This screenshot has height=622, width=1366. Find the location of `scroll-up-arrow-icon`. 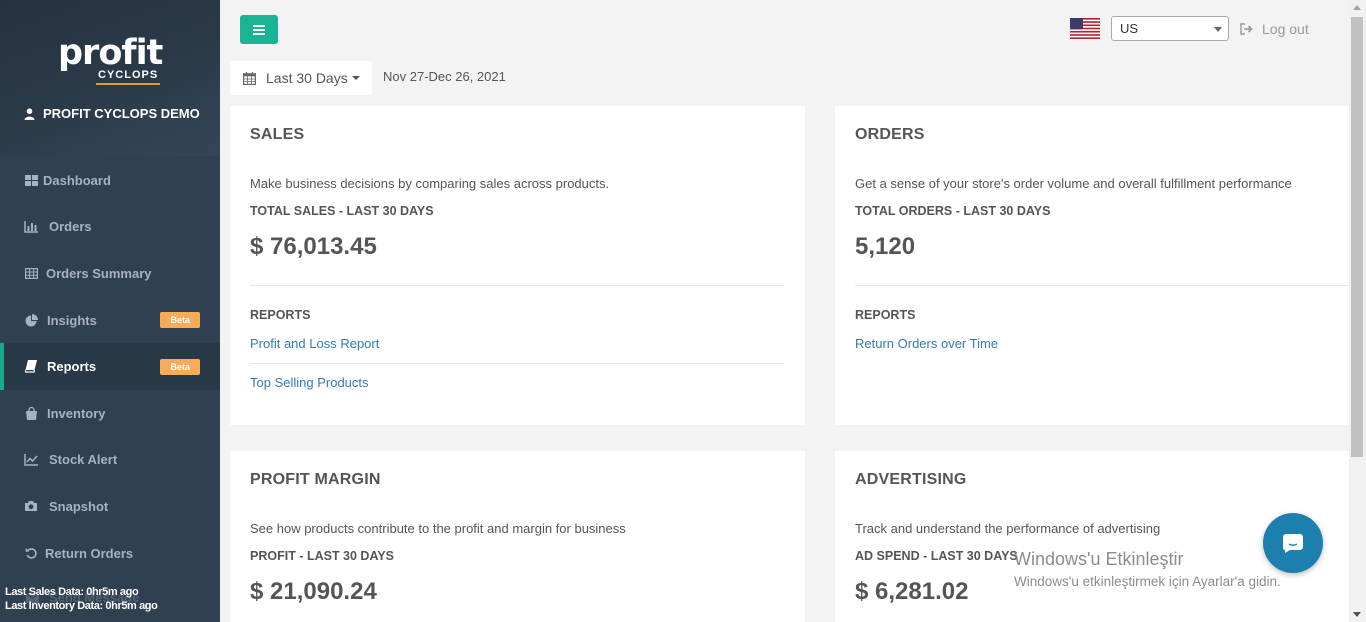

scroll-up-arrow-icon is located at coordinates (1357, 7).